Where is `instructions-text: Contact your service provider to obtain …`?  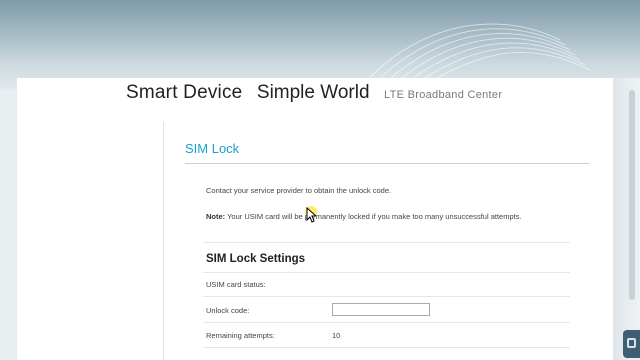
instructions-text: Contact your service provider to obtain … is located at coordinates (299, 190).